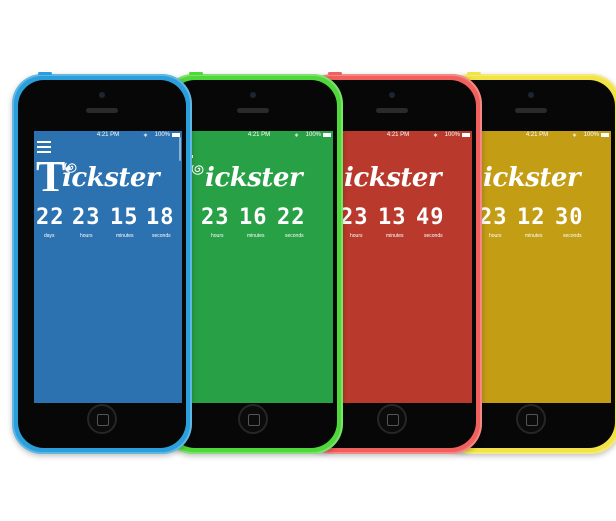 The image size is (616, 521). Describe the element at coordinates (160, 217) in the screenshot. I see `countdown-seconds: 18` at that location.